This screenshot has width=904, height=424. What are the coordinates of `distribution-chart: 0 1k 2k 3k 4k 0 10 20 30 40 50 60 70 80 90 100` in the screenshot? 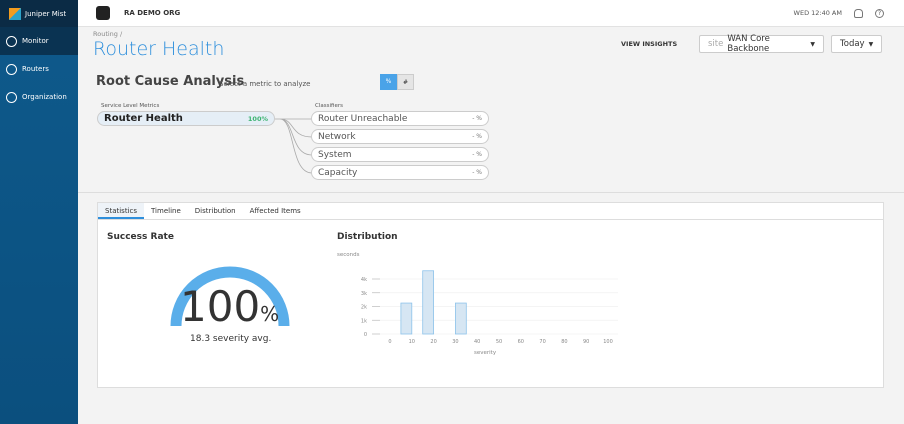 It's located at (489, 307).